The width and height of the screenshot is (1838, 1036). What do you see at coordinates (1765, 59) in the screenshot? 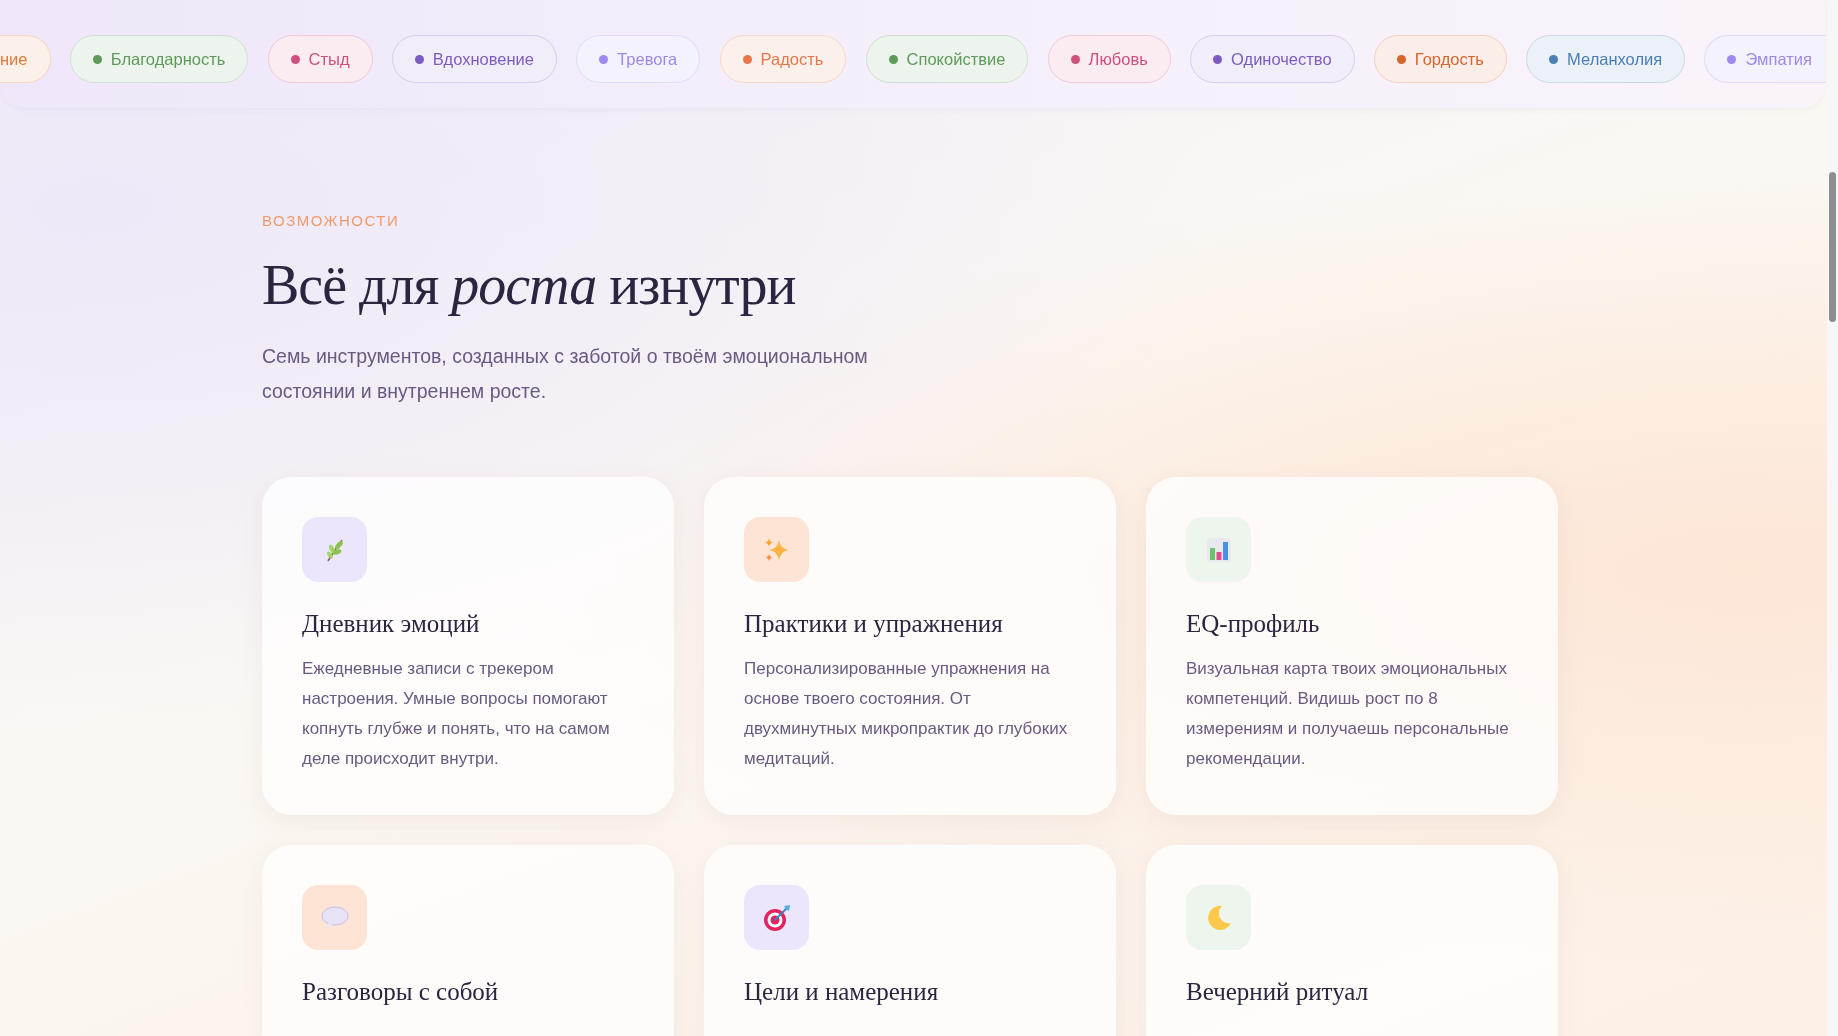
I see `emotion-chip: Эмпатия` at bounding box center [1765, 59].